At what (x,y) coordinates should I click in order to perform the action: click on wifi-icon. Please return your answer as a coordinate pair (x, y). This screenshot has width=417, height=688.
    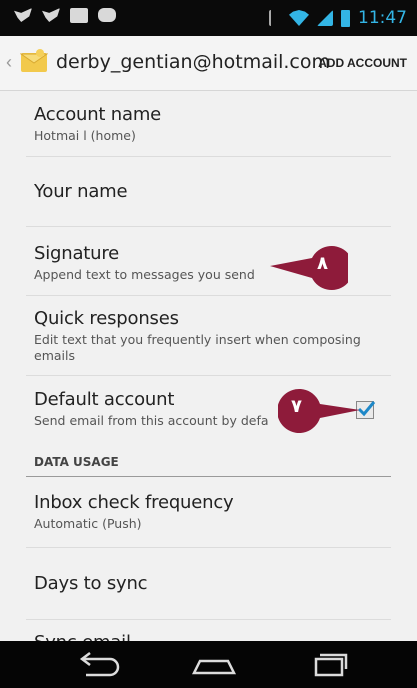
    Looking at the image, I should click on (299, 18).